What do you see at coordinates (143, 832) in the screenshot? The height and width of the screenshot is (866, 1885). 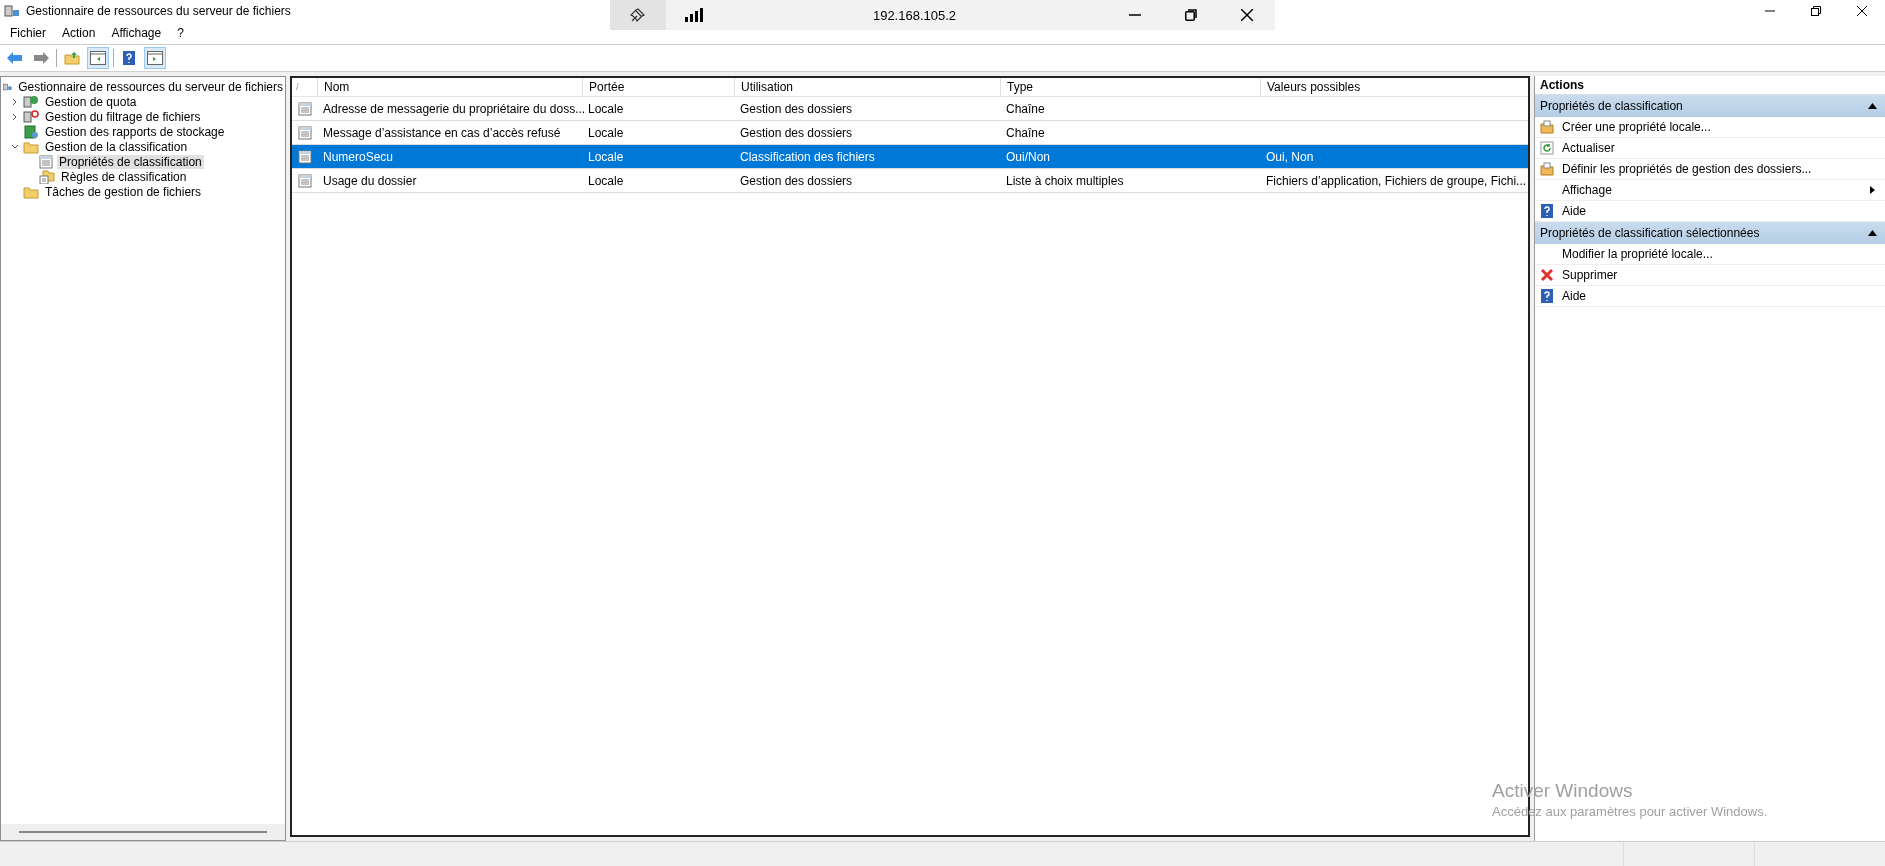 I see `scrollbar-thumb` at bounding box center [143, 832].